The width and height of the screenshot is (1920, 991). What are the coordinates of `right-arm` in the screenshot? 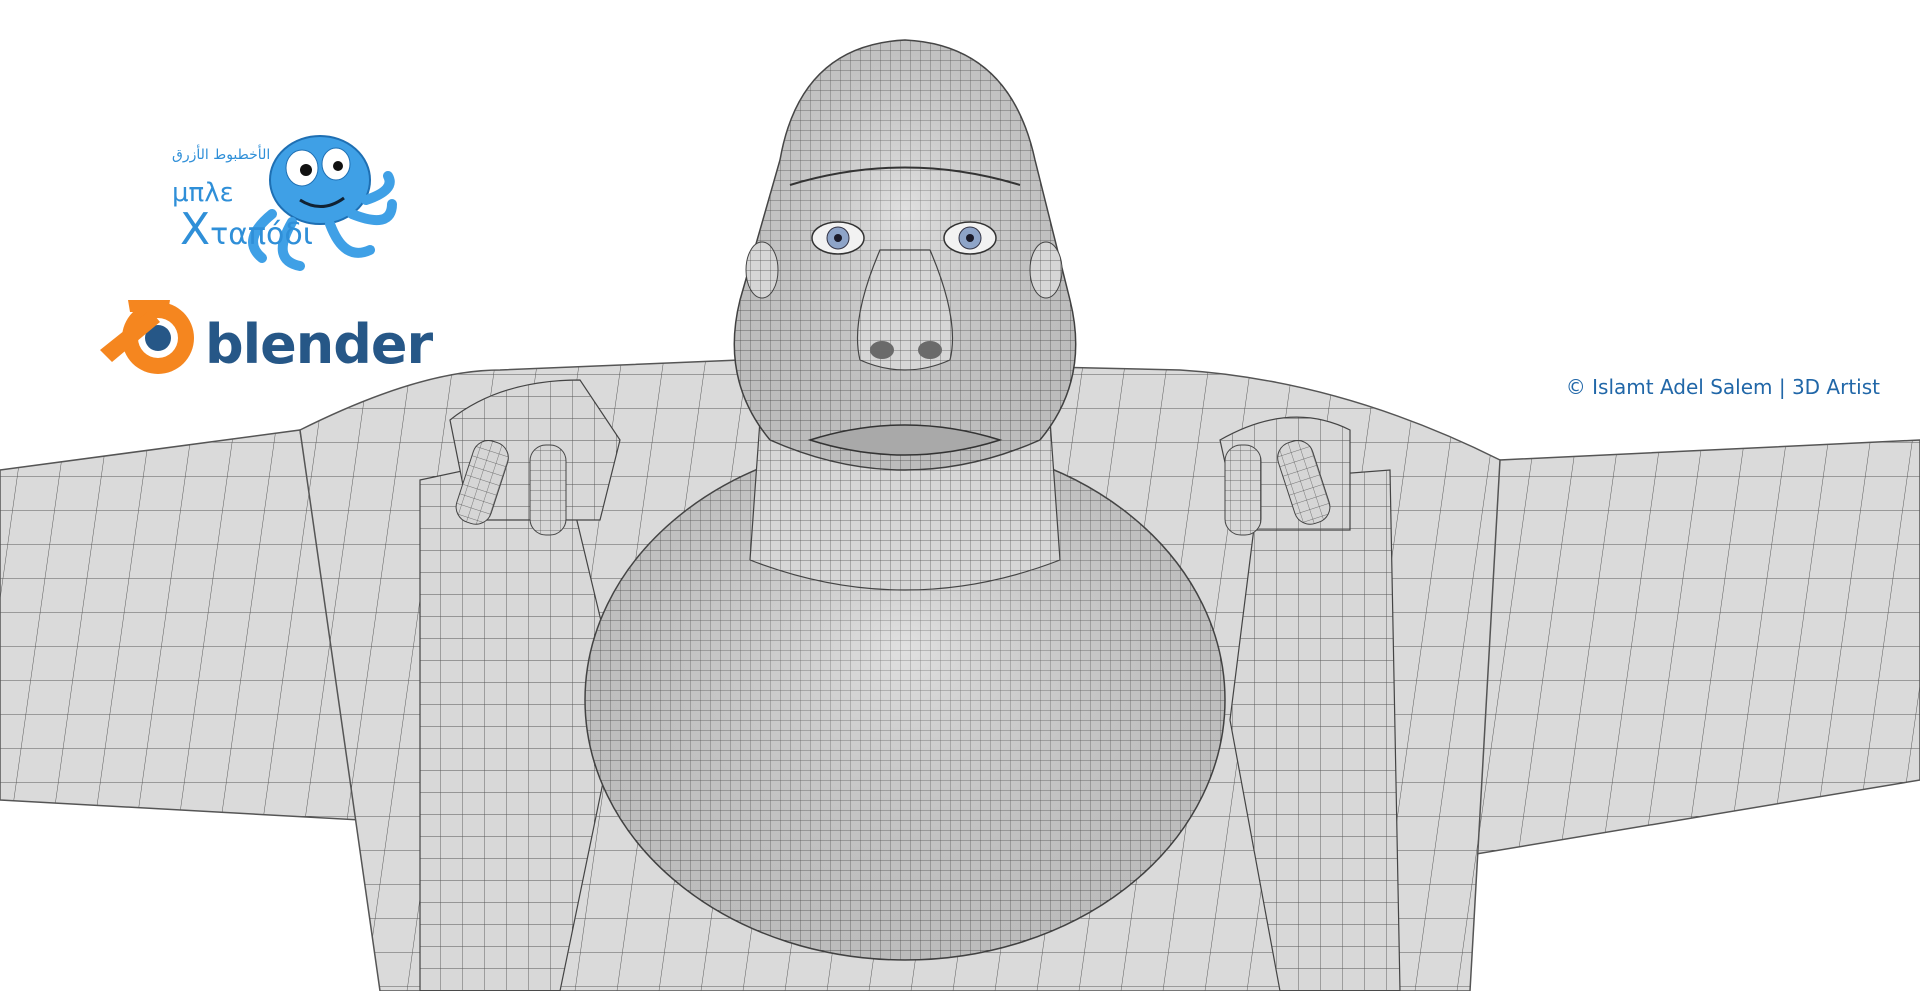 It's located at (1679, 650).